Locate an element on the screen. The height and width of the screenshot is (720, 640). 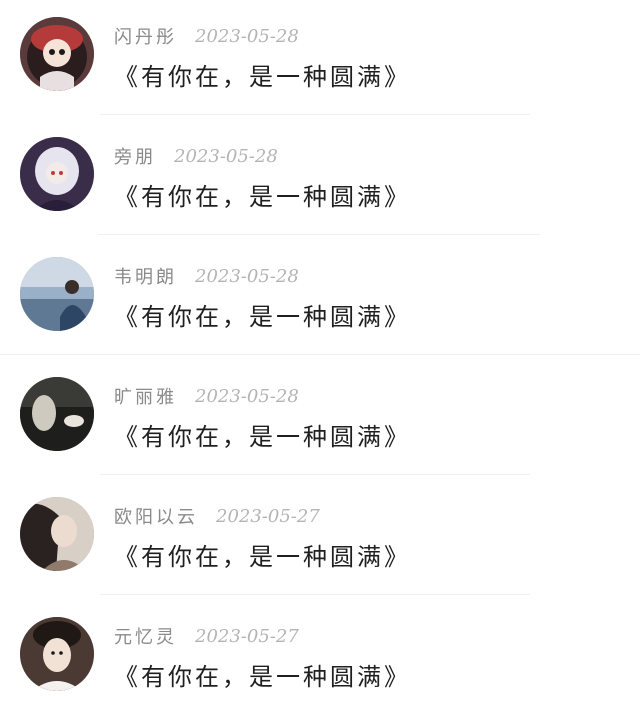
username: 欧阳以云 is located at coordinates (156, 516).